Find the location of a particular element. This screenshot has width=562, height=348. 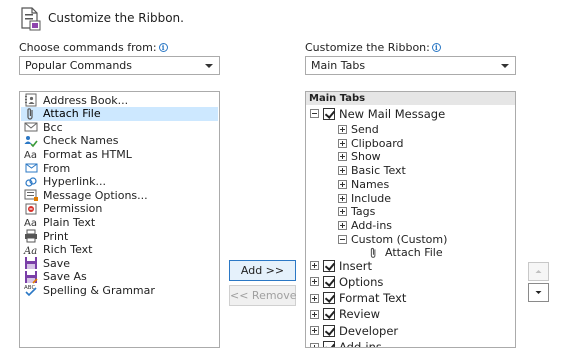

command-item: ABC Spelling & Grammar is located at coordinates (119, 290).